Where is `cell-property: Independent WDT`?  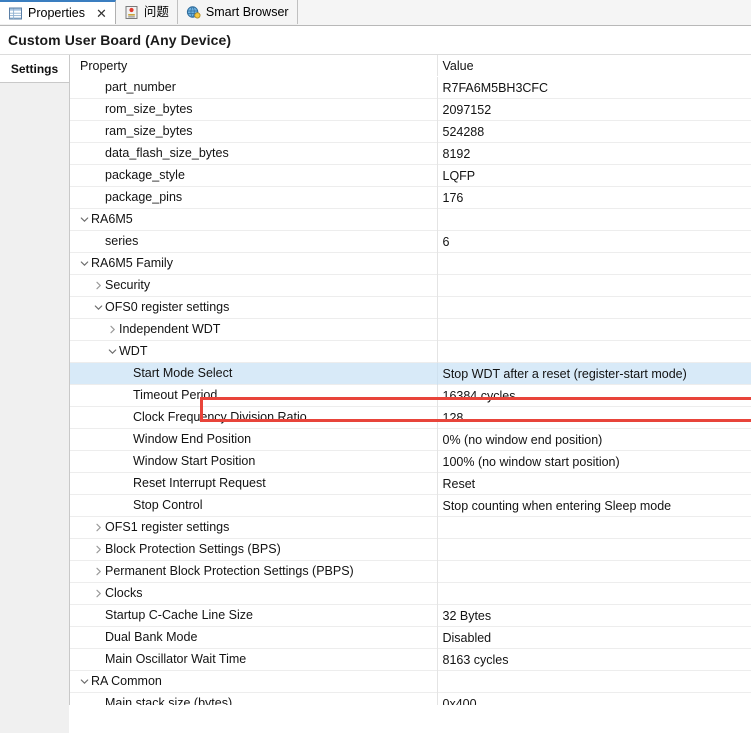
cell-property: Independent WDT is located at coordinates (253, 330).